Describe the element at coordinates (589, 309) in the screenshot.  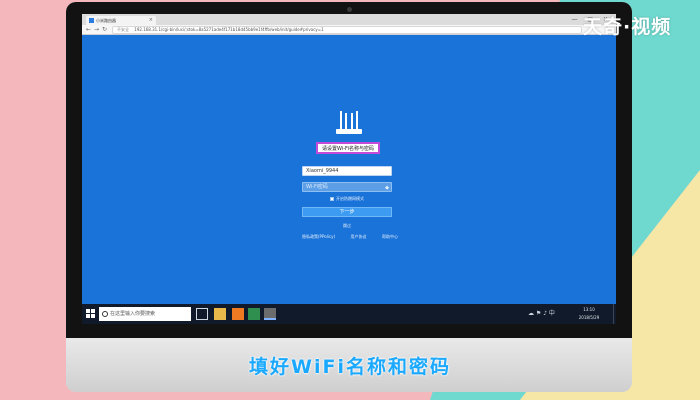
I see `clock-time: 13:10` at that location.